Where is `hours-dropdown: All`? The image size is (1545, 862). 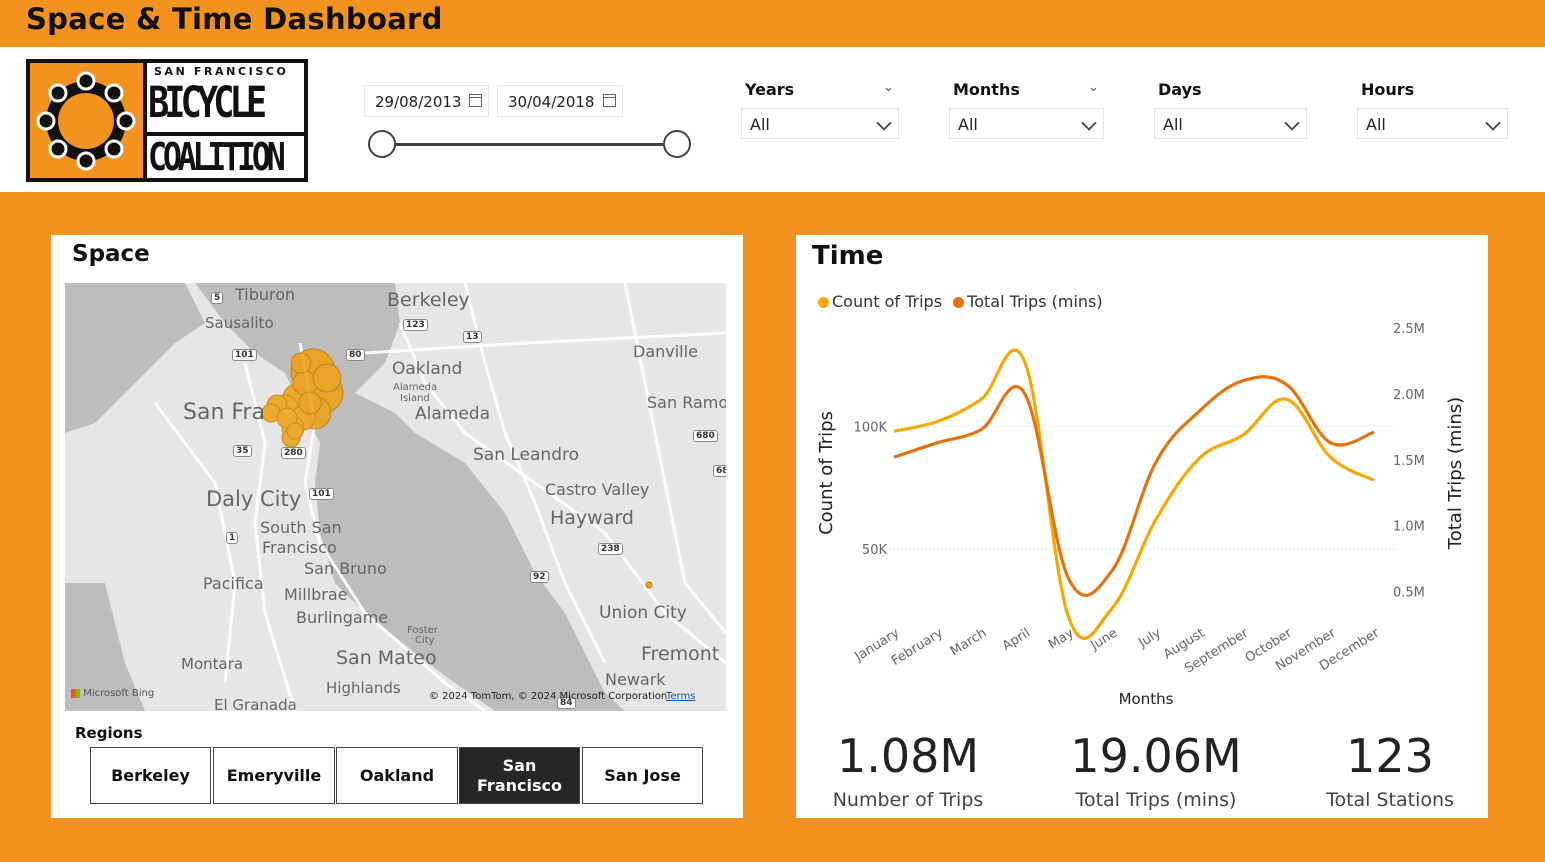 hours-dropdown: All is located at coordinates (1432, 123).